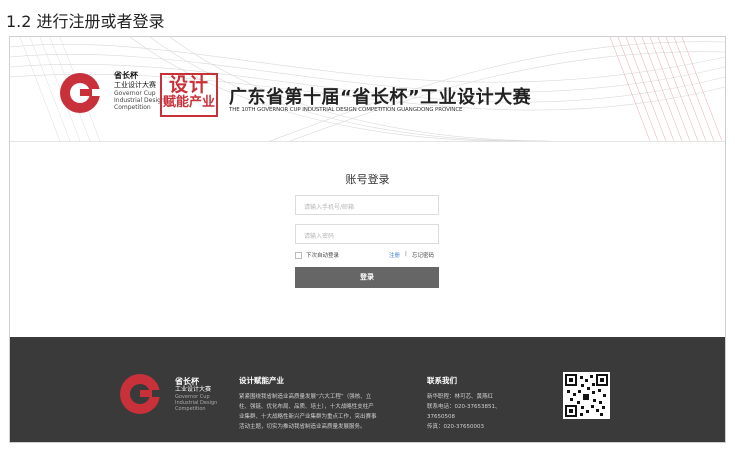 The width and height of the screenshot is (735, 459). Describe the element at coordinates (394, 255) in the screenshot. I see `register-link: 注册` at that location.